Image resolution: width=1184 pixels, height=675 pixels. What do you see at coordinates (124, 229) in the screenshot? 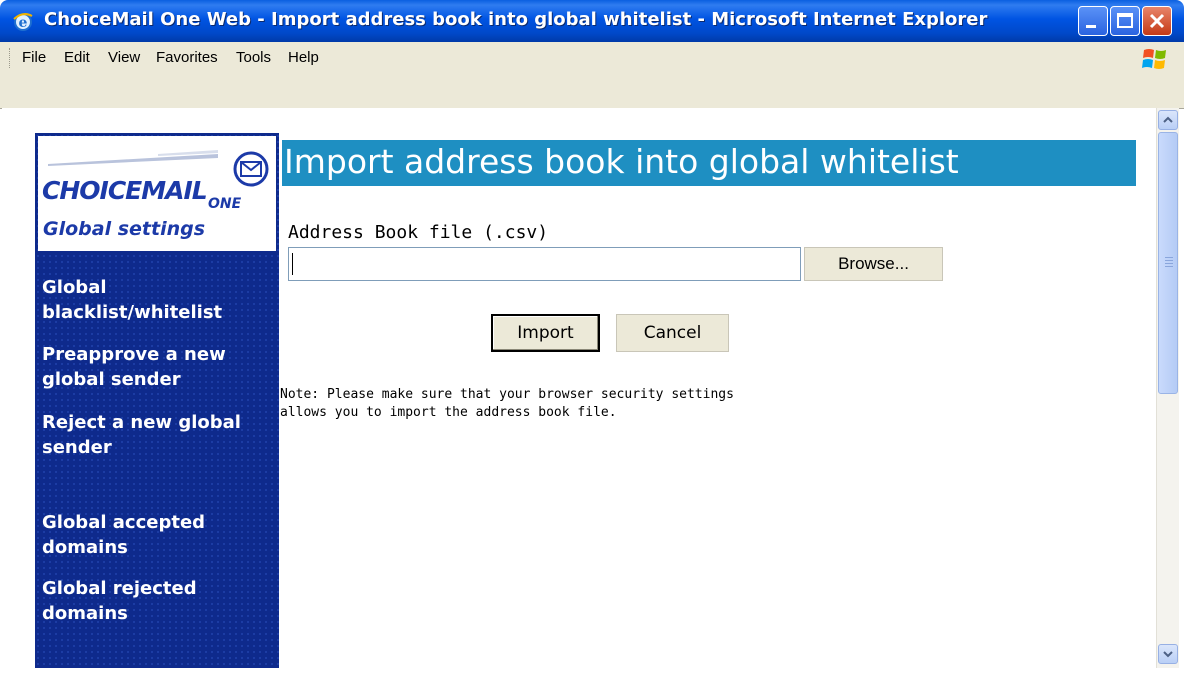
I see `sidebar-section-title: Global settings` at bounding box center [124, 229].